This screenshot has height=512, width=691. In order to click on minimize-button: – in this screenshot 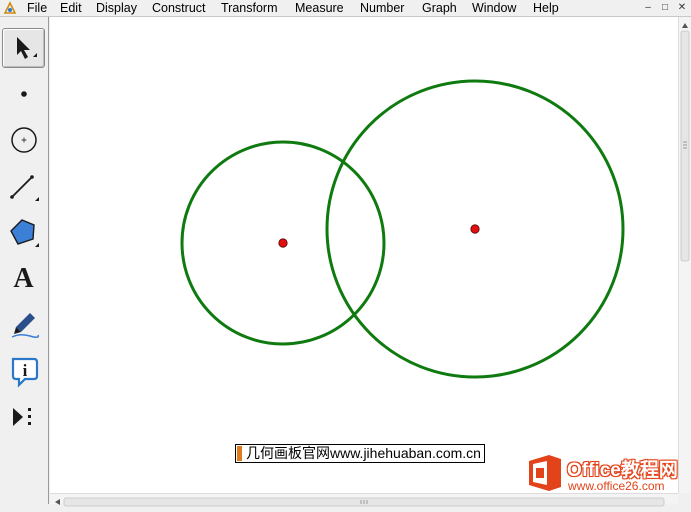, I will do `click(648, 7)`.